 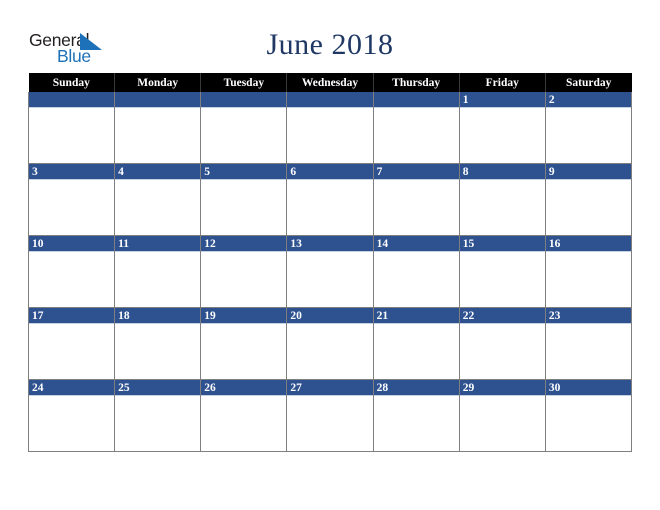 I want to click on day-cell: 16, so click(x=588, y=271).